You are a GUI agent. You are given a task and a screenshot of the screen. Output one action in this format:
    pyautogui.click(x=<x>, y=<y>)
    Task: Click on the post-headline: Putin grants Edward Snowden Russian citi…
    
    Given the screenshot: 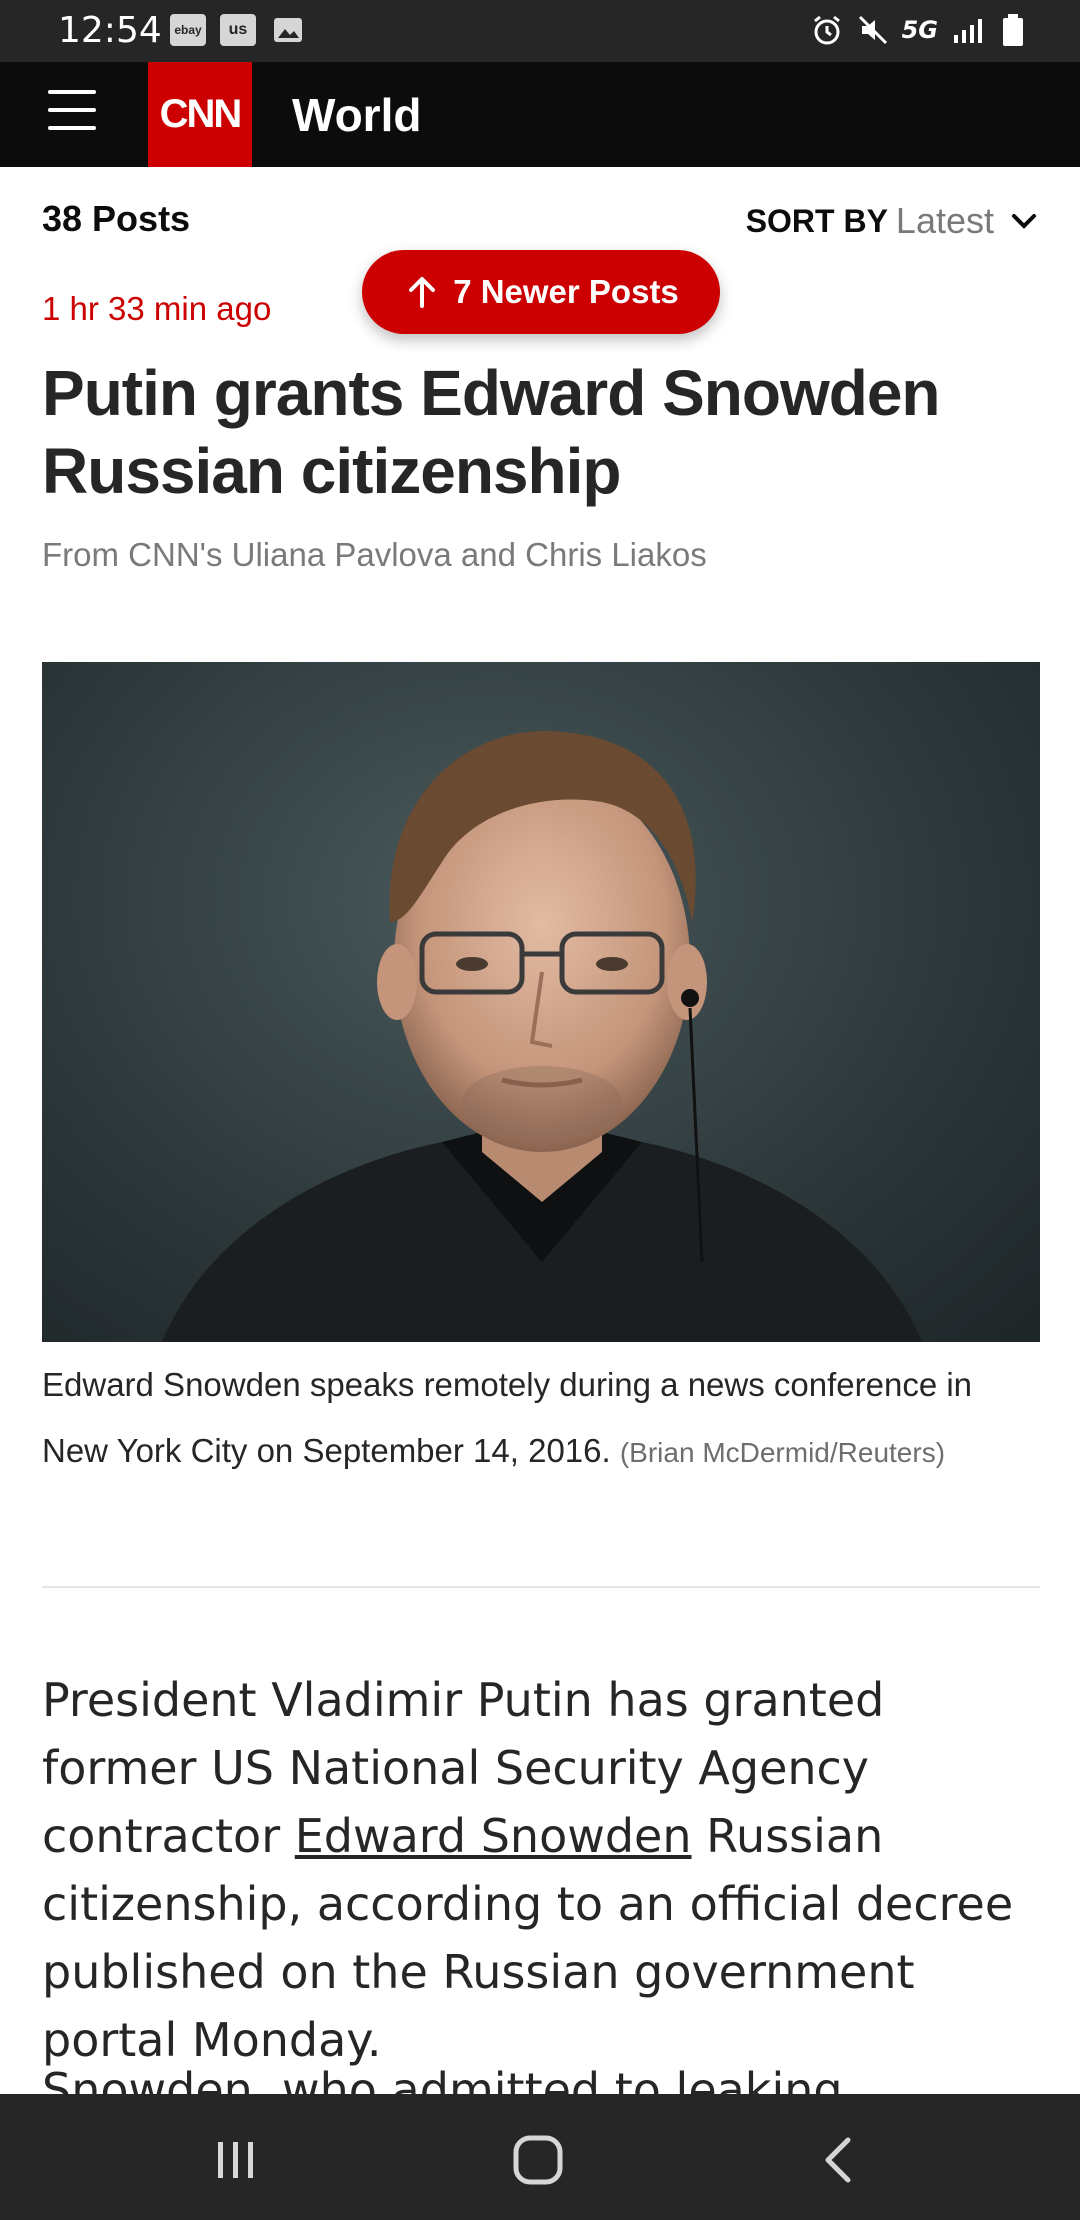 What is the action you would take?
    pyautogui.click(x=491, y=432)
    